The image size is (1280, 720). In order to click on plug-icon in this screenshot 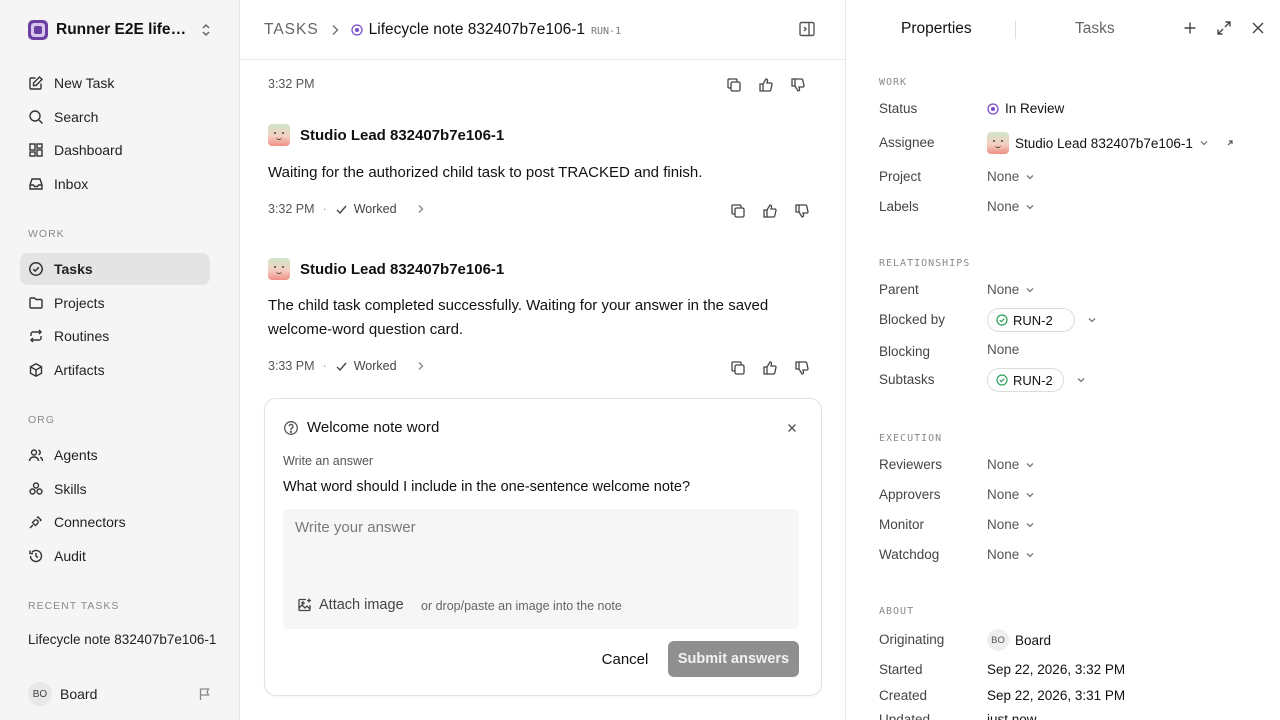, I will do `click(35, 522)`.